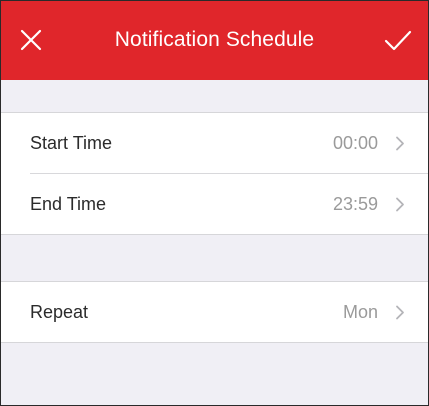  Describe the element at coordinates (355, 143) in the screenshot. I see `start-time-value: 00:00` at that location.